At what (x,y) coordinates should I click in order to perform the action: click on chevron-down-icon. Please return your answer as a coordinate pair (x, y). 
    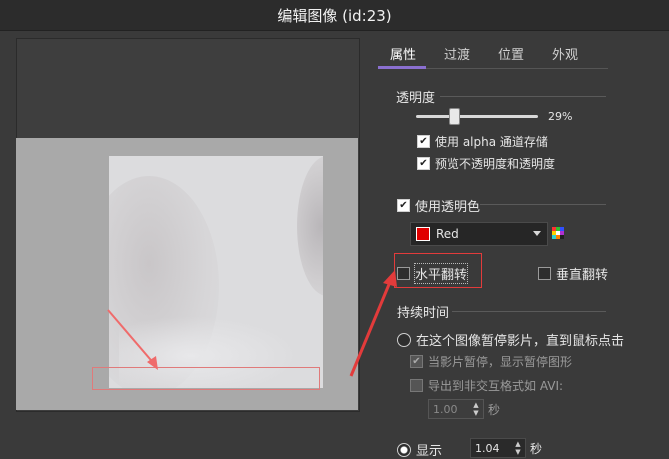
    Looking at the image, I should click on (537, 233).